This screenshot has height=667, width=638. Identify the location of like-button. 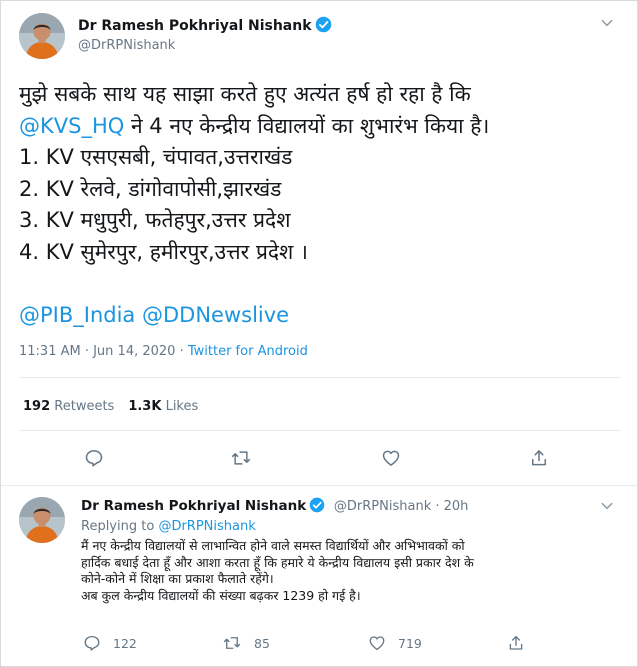
(391, 458).